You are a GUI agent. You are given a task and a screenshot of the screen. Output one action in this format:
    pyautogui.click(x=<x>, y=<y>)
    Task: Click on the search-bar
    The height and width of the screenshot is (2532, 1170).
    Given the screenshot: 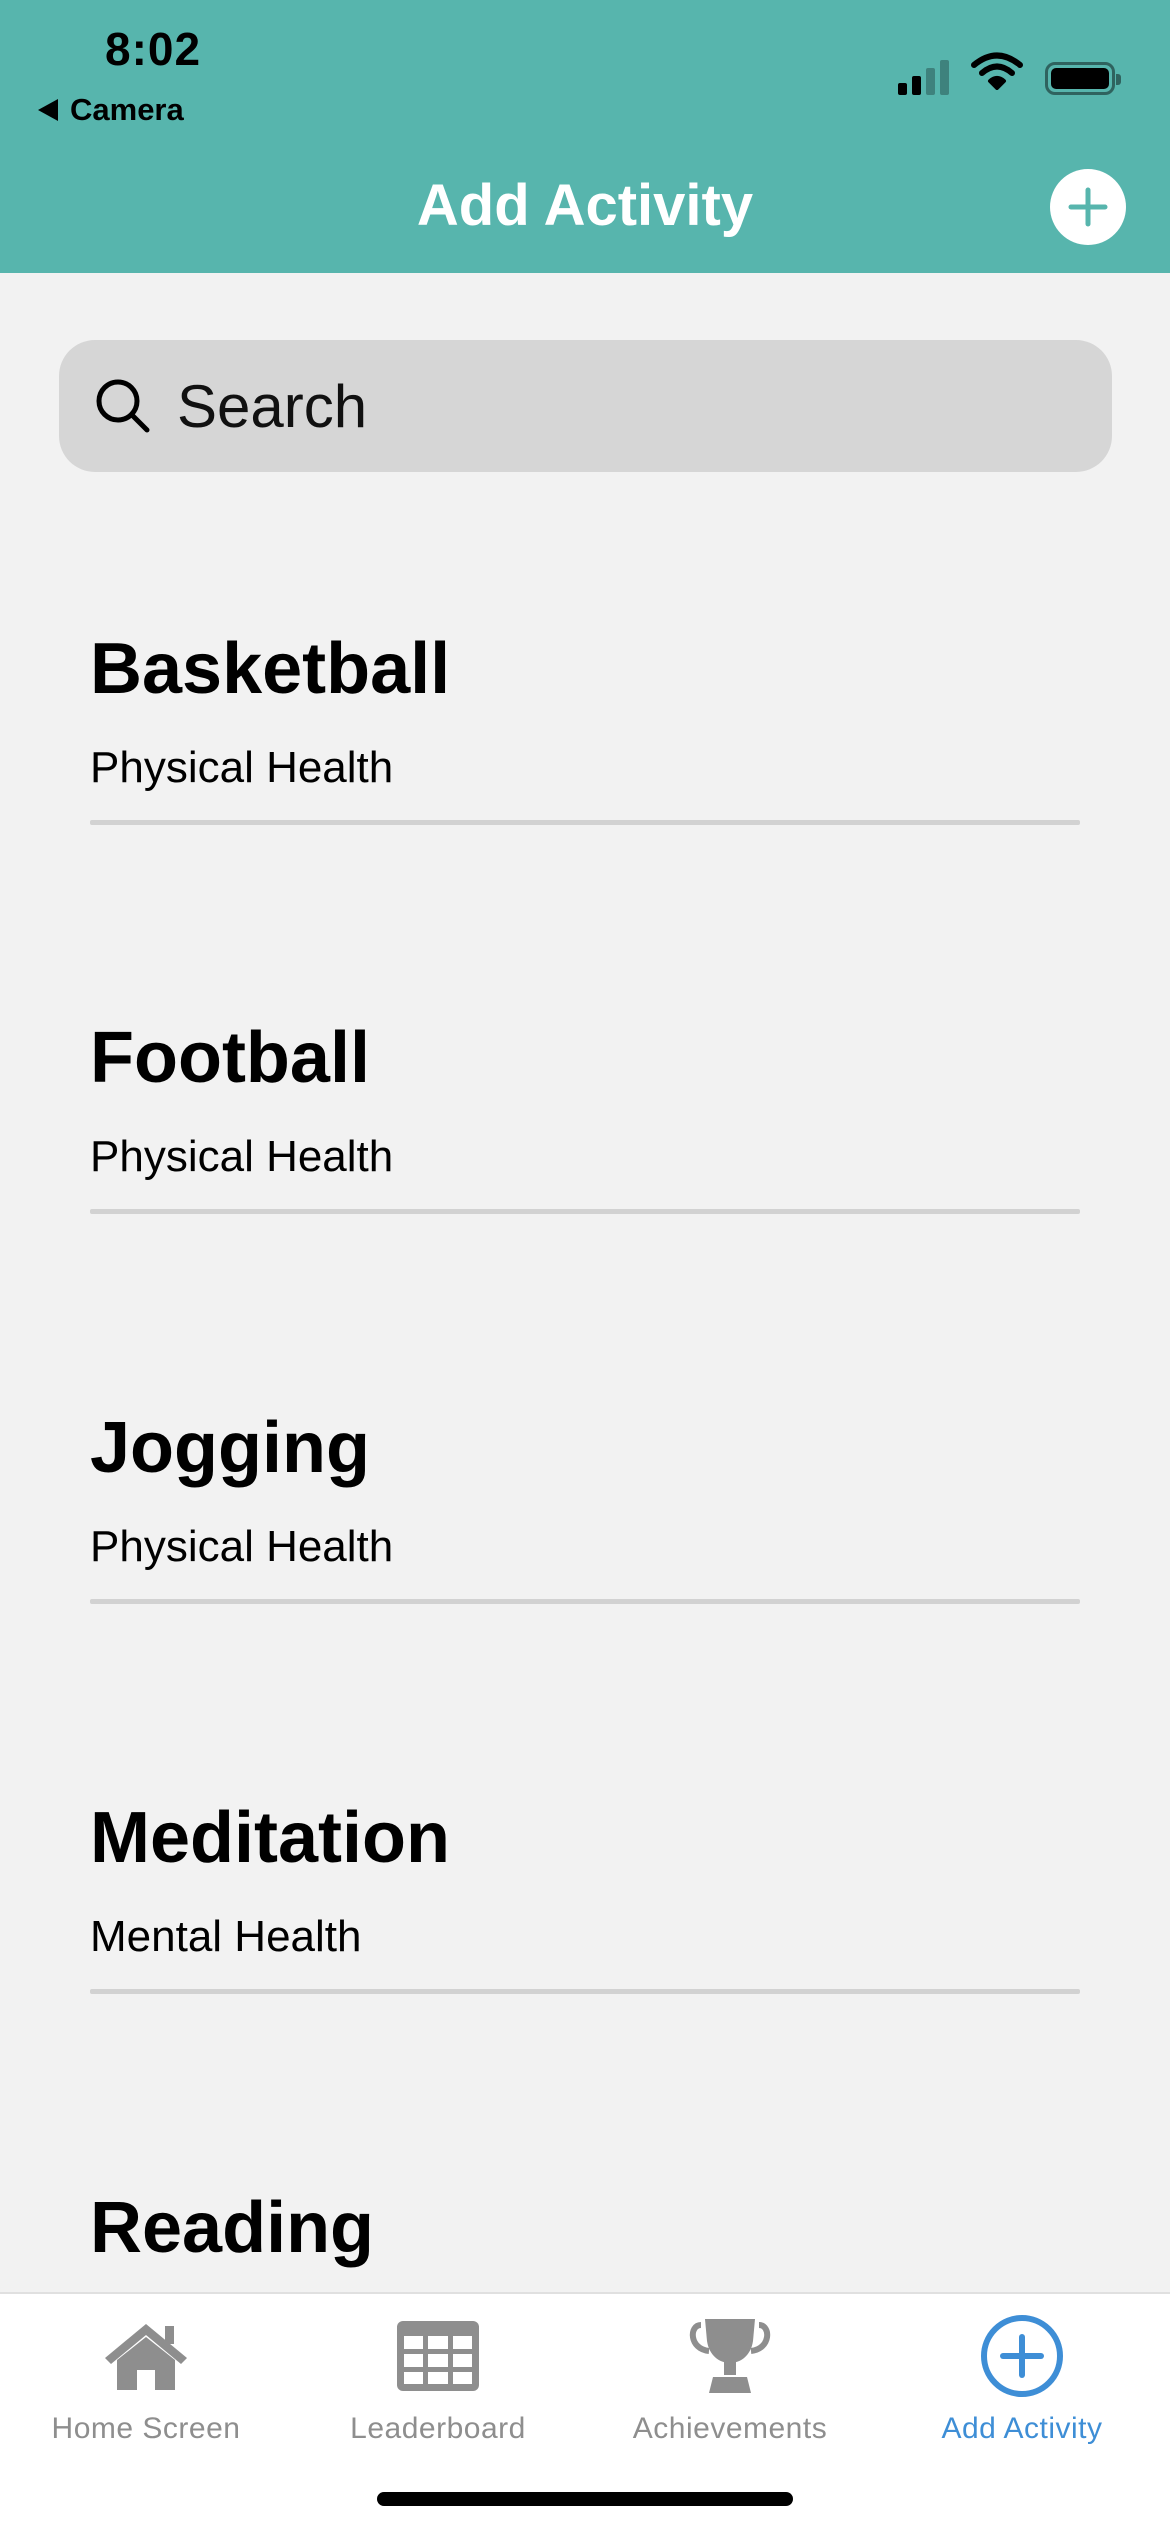 What is the action you would take?
    pyautogui.click(x=585, y=406)
    